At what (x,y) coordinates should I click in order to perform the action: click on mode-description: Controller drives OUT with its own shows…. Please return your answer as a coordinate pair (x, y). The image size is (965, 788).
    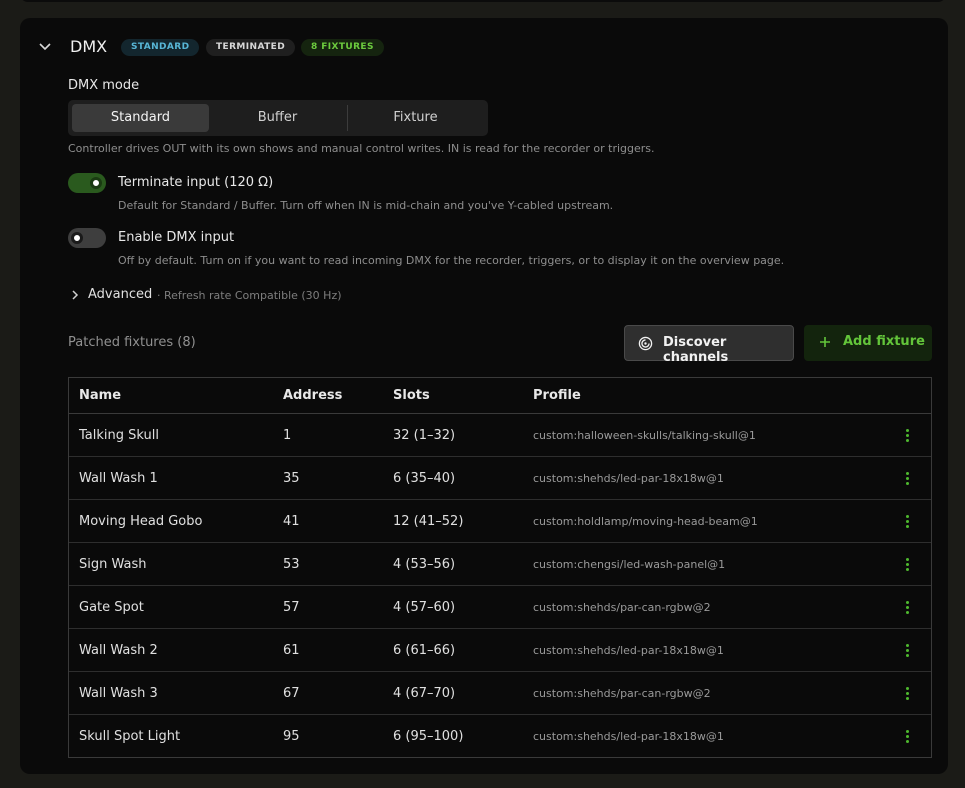
    Looking at the image, I should click on (361, 148).